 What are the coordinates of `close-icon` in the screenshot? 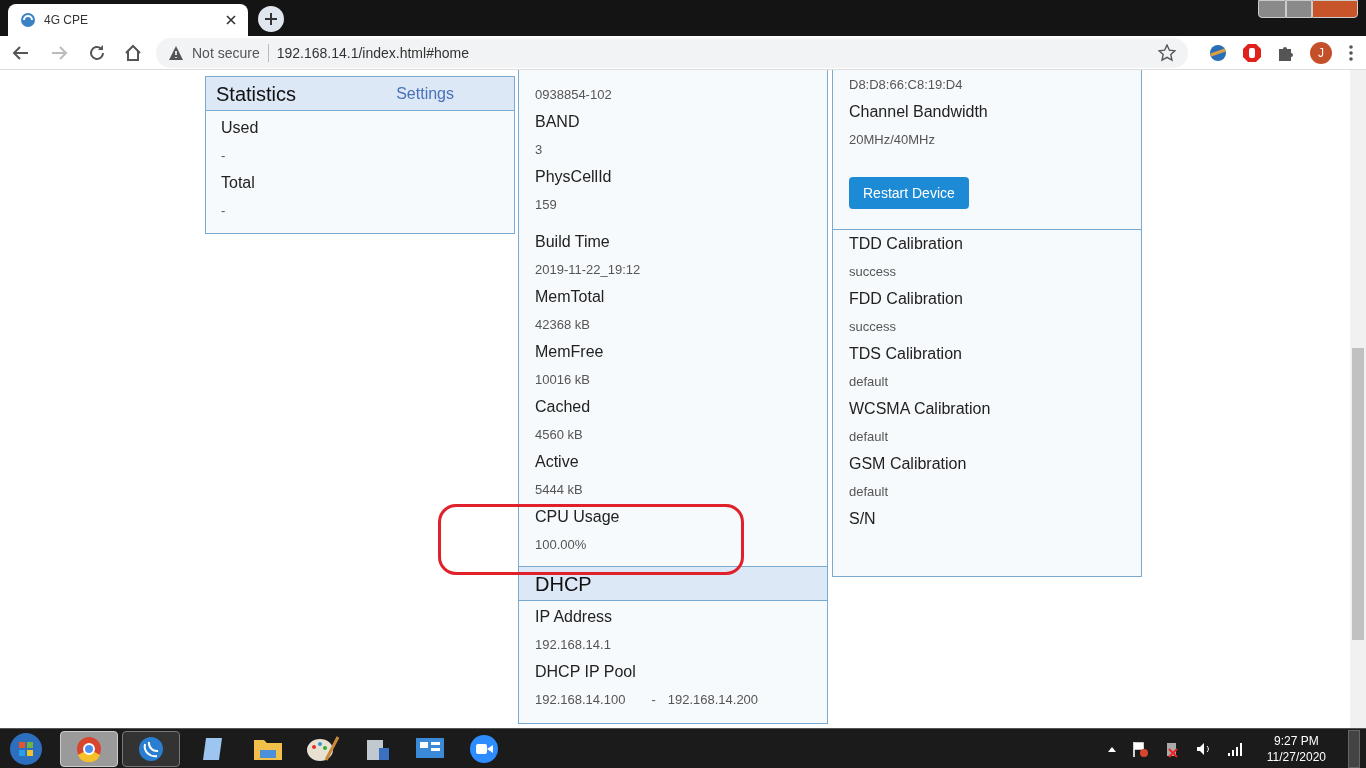 It's located at (231, 20).